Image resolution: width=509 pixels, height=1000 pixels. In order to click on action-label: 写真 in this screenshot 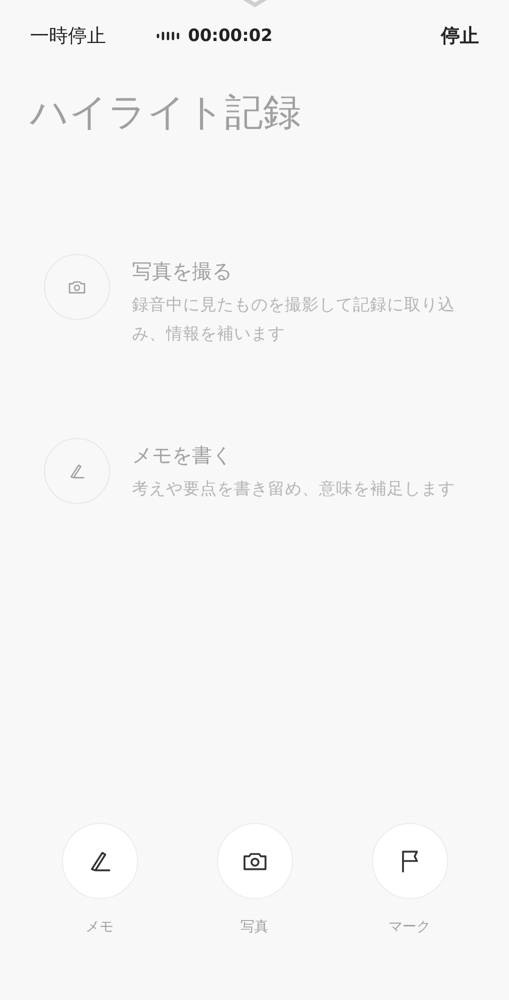, I will do `click(254, 927)`.